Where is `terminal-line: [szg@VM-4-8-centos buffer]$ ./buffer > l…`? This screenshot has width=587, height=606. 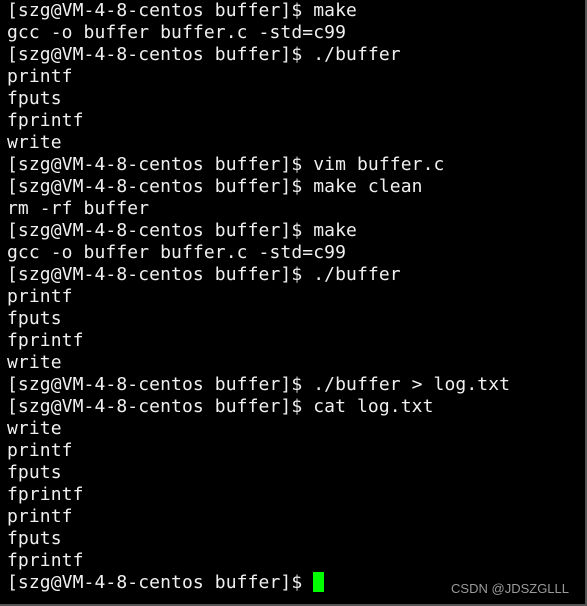 terminal-line: [szg@VM-4-8-centos buffer]$ ./buffer > l… is located at coordinates (259, 384).